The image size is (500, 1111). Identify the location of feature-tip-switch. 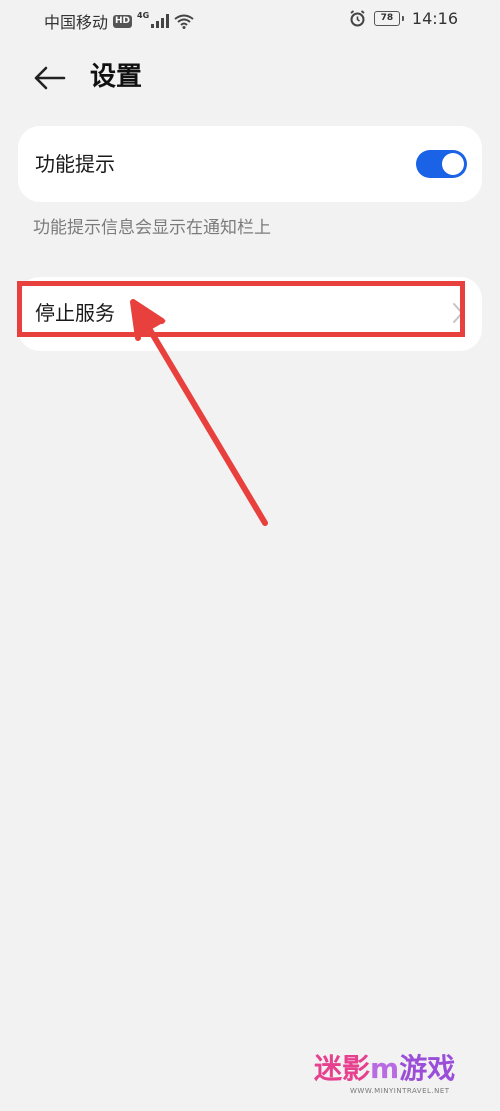
(441, 164).